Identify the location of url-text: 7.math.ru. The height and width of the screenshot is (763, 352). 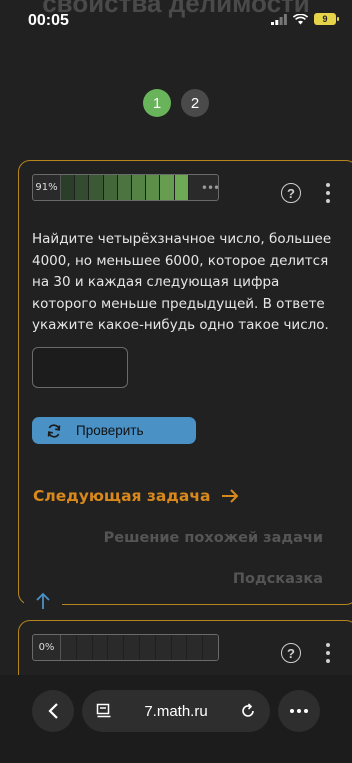
(176, 711).